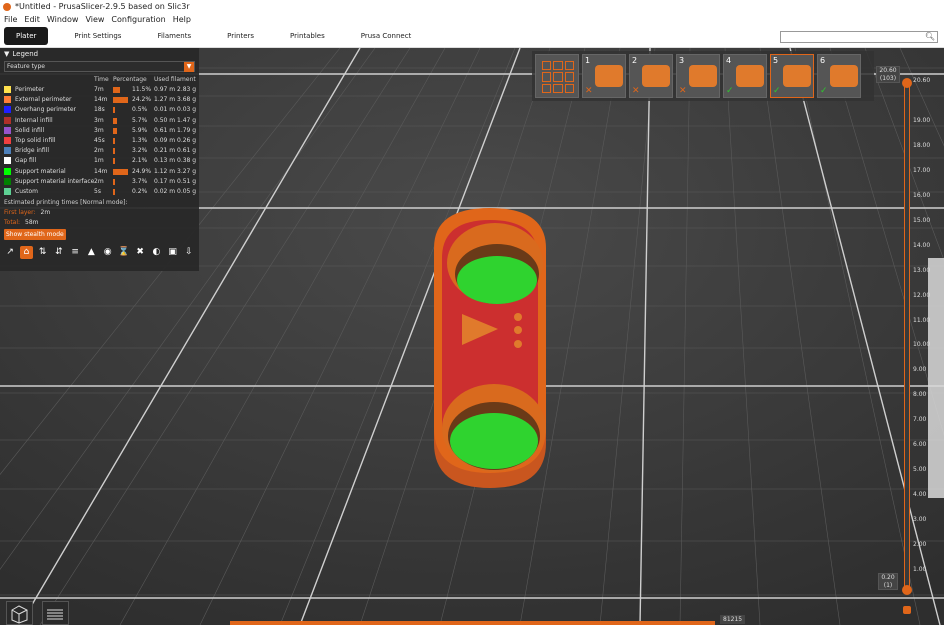  I want to click on collapse-icon: ▼, so click(6, 54).